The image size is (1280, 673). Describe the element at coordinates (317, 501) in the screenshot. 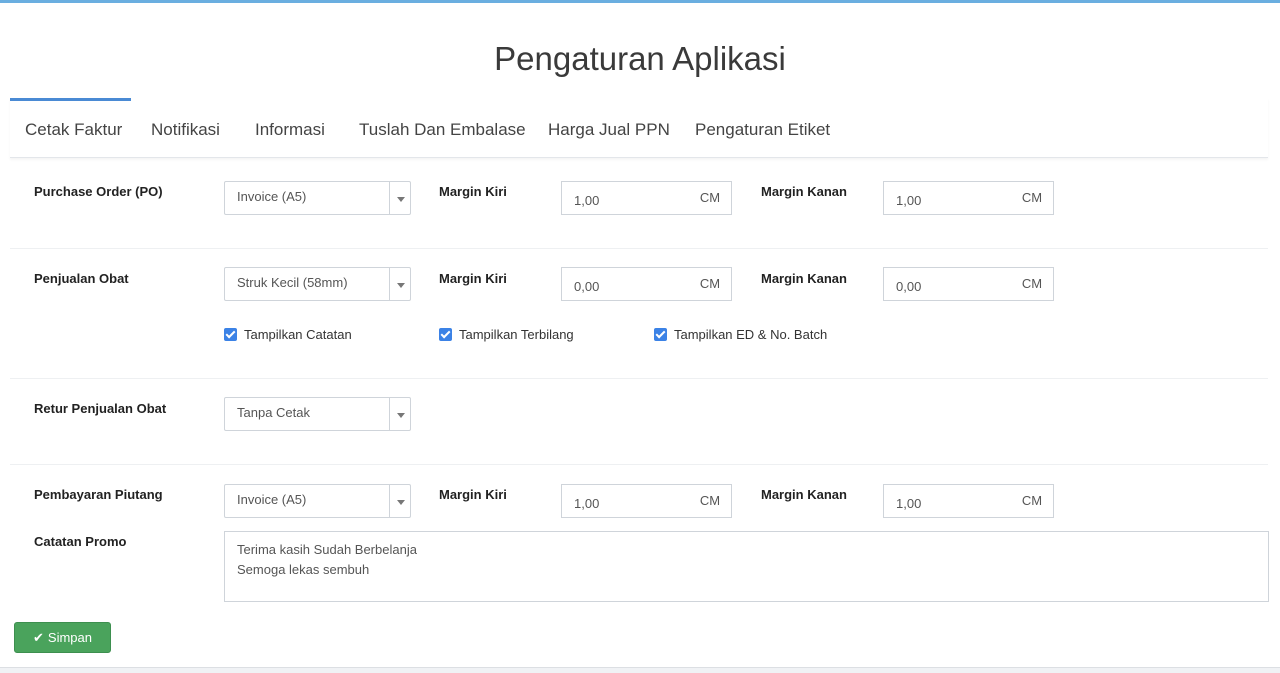

I see `piutang-format-select: Invoice (A5)` at that location.